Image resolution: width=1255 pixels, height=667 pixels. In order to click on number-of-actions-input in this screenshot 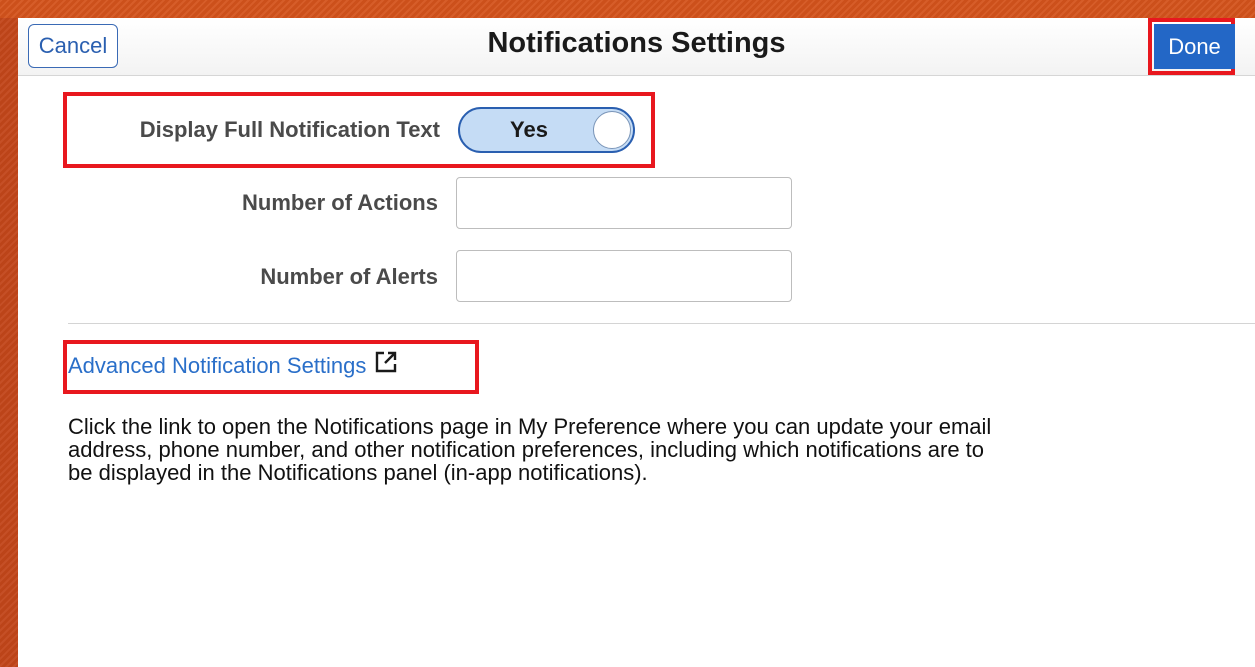, I will do `click(624, 203)`.